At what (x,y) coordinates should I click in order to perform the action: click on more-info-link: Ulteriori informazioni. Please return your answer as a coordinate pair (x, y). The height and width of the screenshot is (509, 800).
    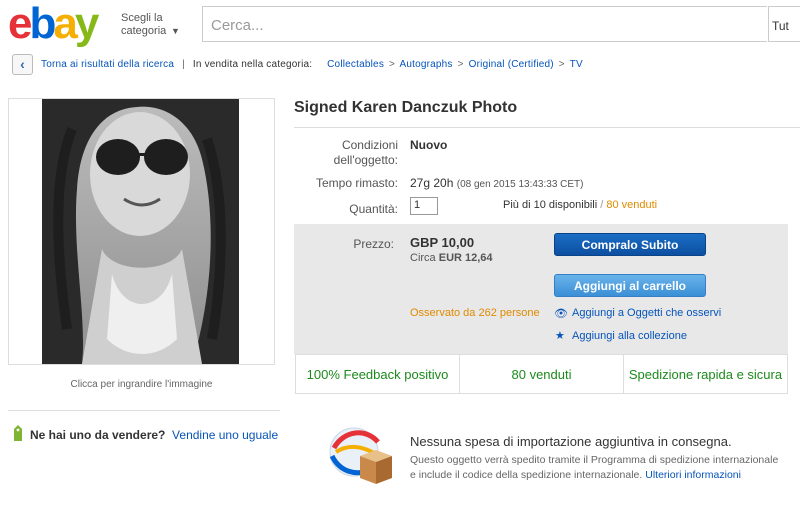
    Looking at the image, I should click on (693, 475).